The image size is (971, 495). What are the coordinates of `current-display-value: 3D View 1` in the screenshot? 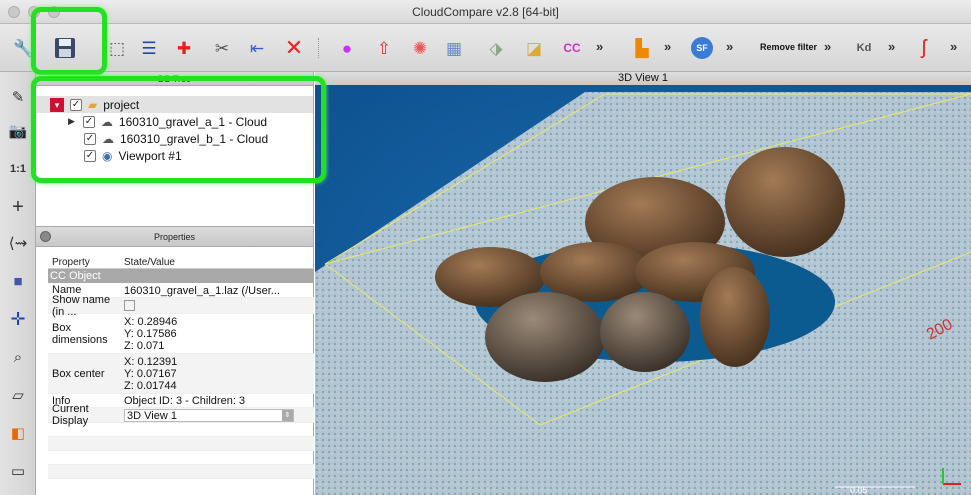 It's located at (152, 415).